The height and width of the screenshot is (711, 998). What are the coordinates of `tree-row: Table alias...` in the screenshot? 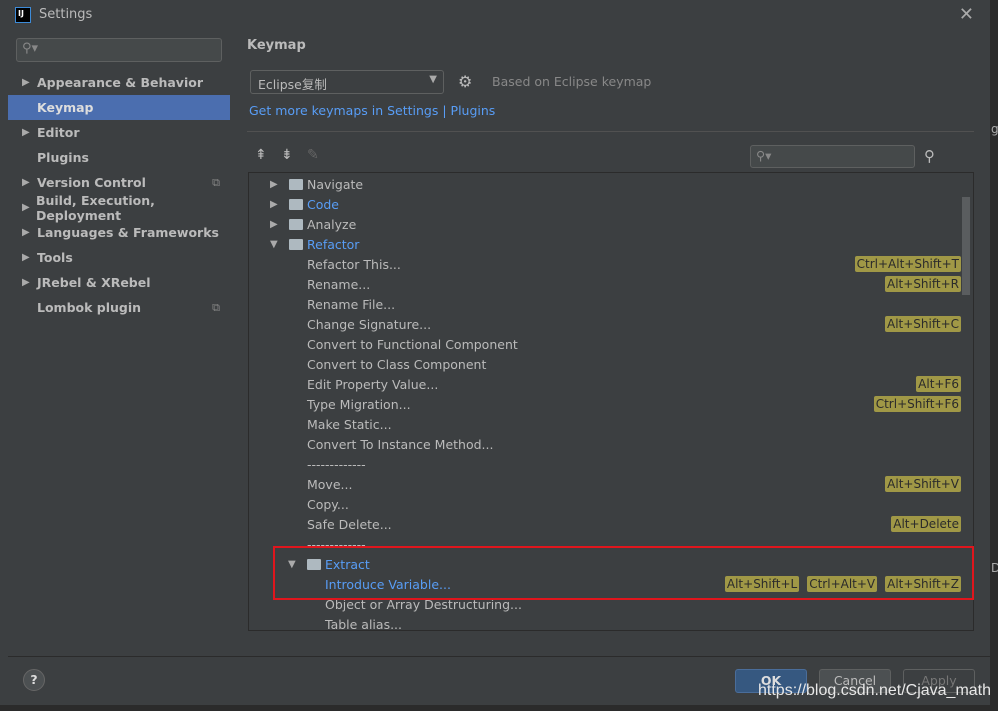 It's located at (605, 622).